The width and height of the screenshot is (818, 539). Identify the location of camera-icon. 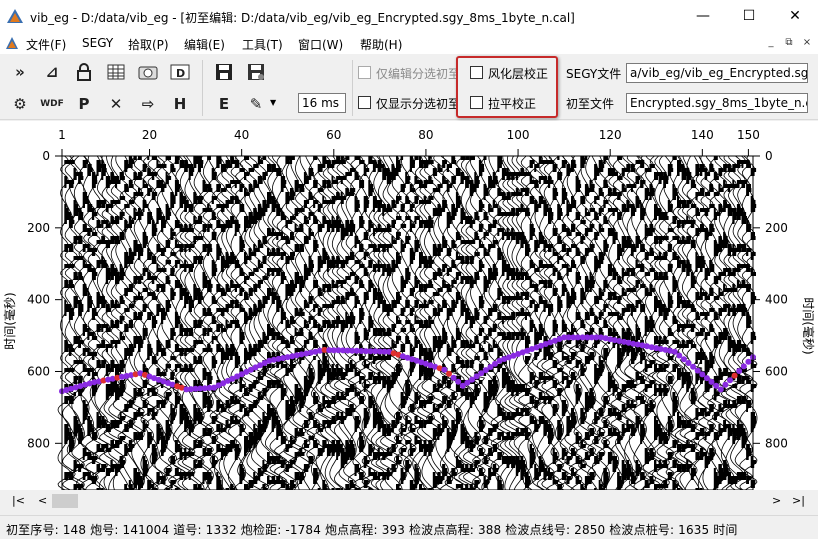
(148, 72).